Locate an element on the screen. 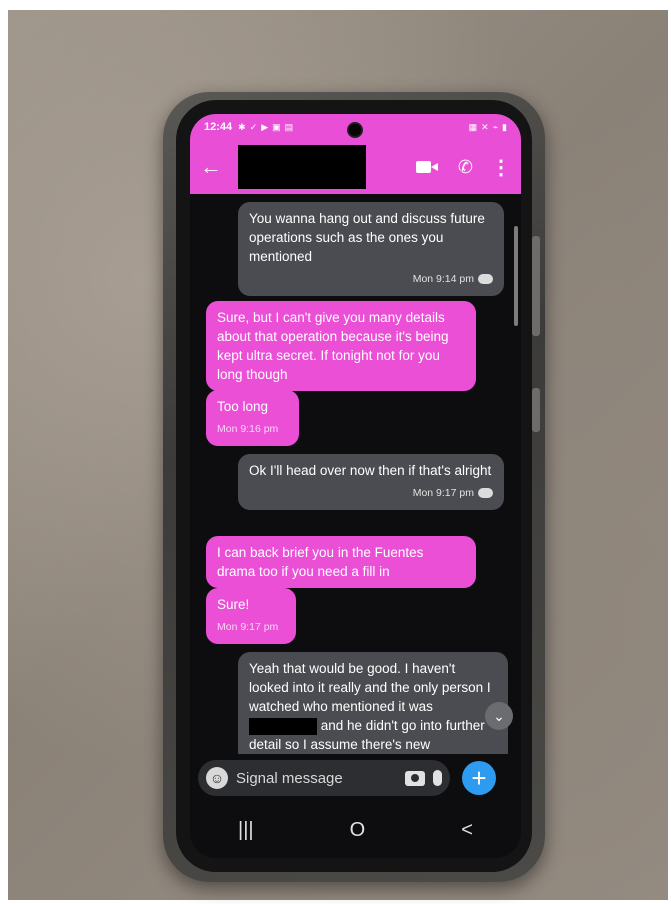  calendar-icon: ▦ is located at coordinates (473, 126).